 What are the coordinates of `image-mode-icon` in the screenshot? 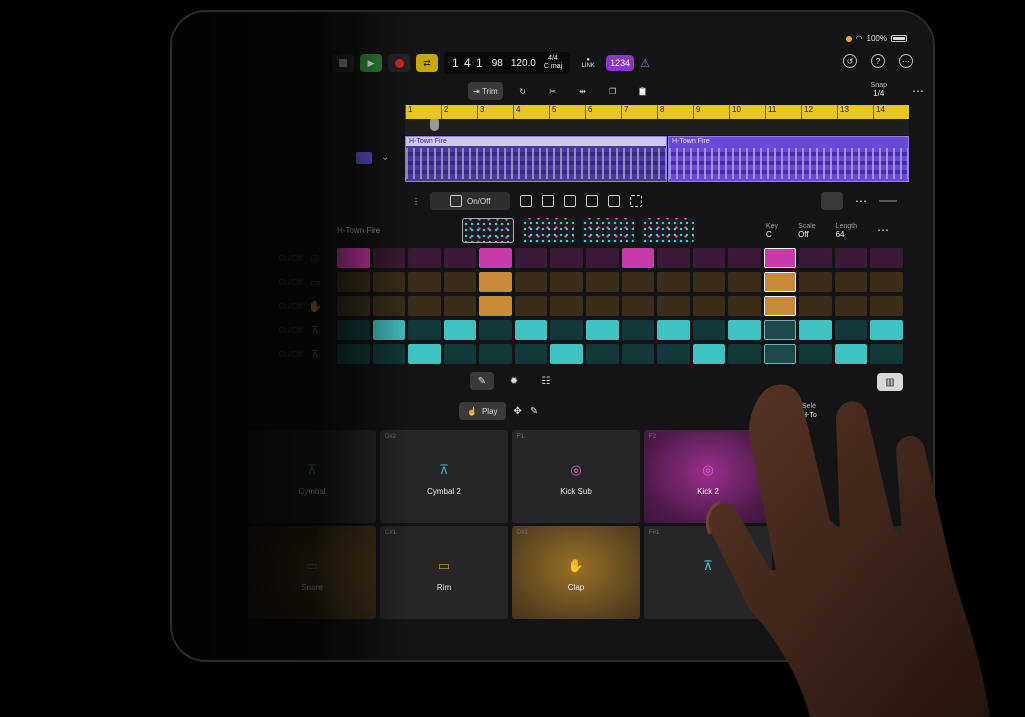 It's located at (614, 201).